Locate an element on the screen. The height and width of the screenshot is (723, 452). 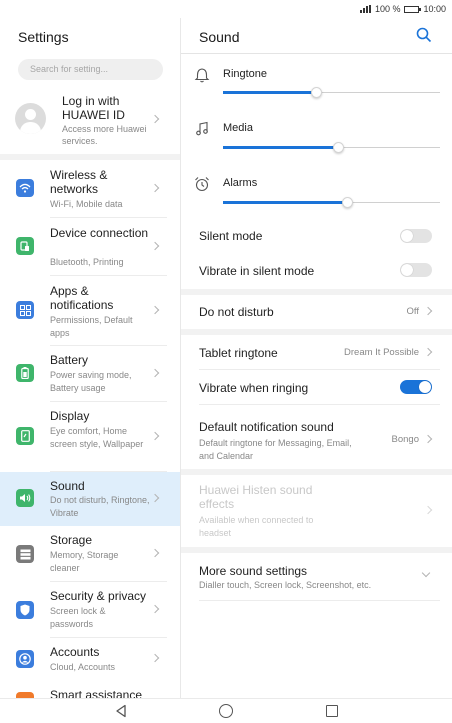
sidebar-item-label: Battery is located at coordinates (69, 360).